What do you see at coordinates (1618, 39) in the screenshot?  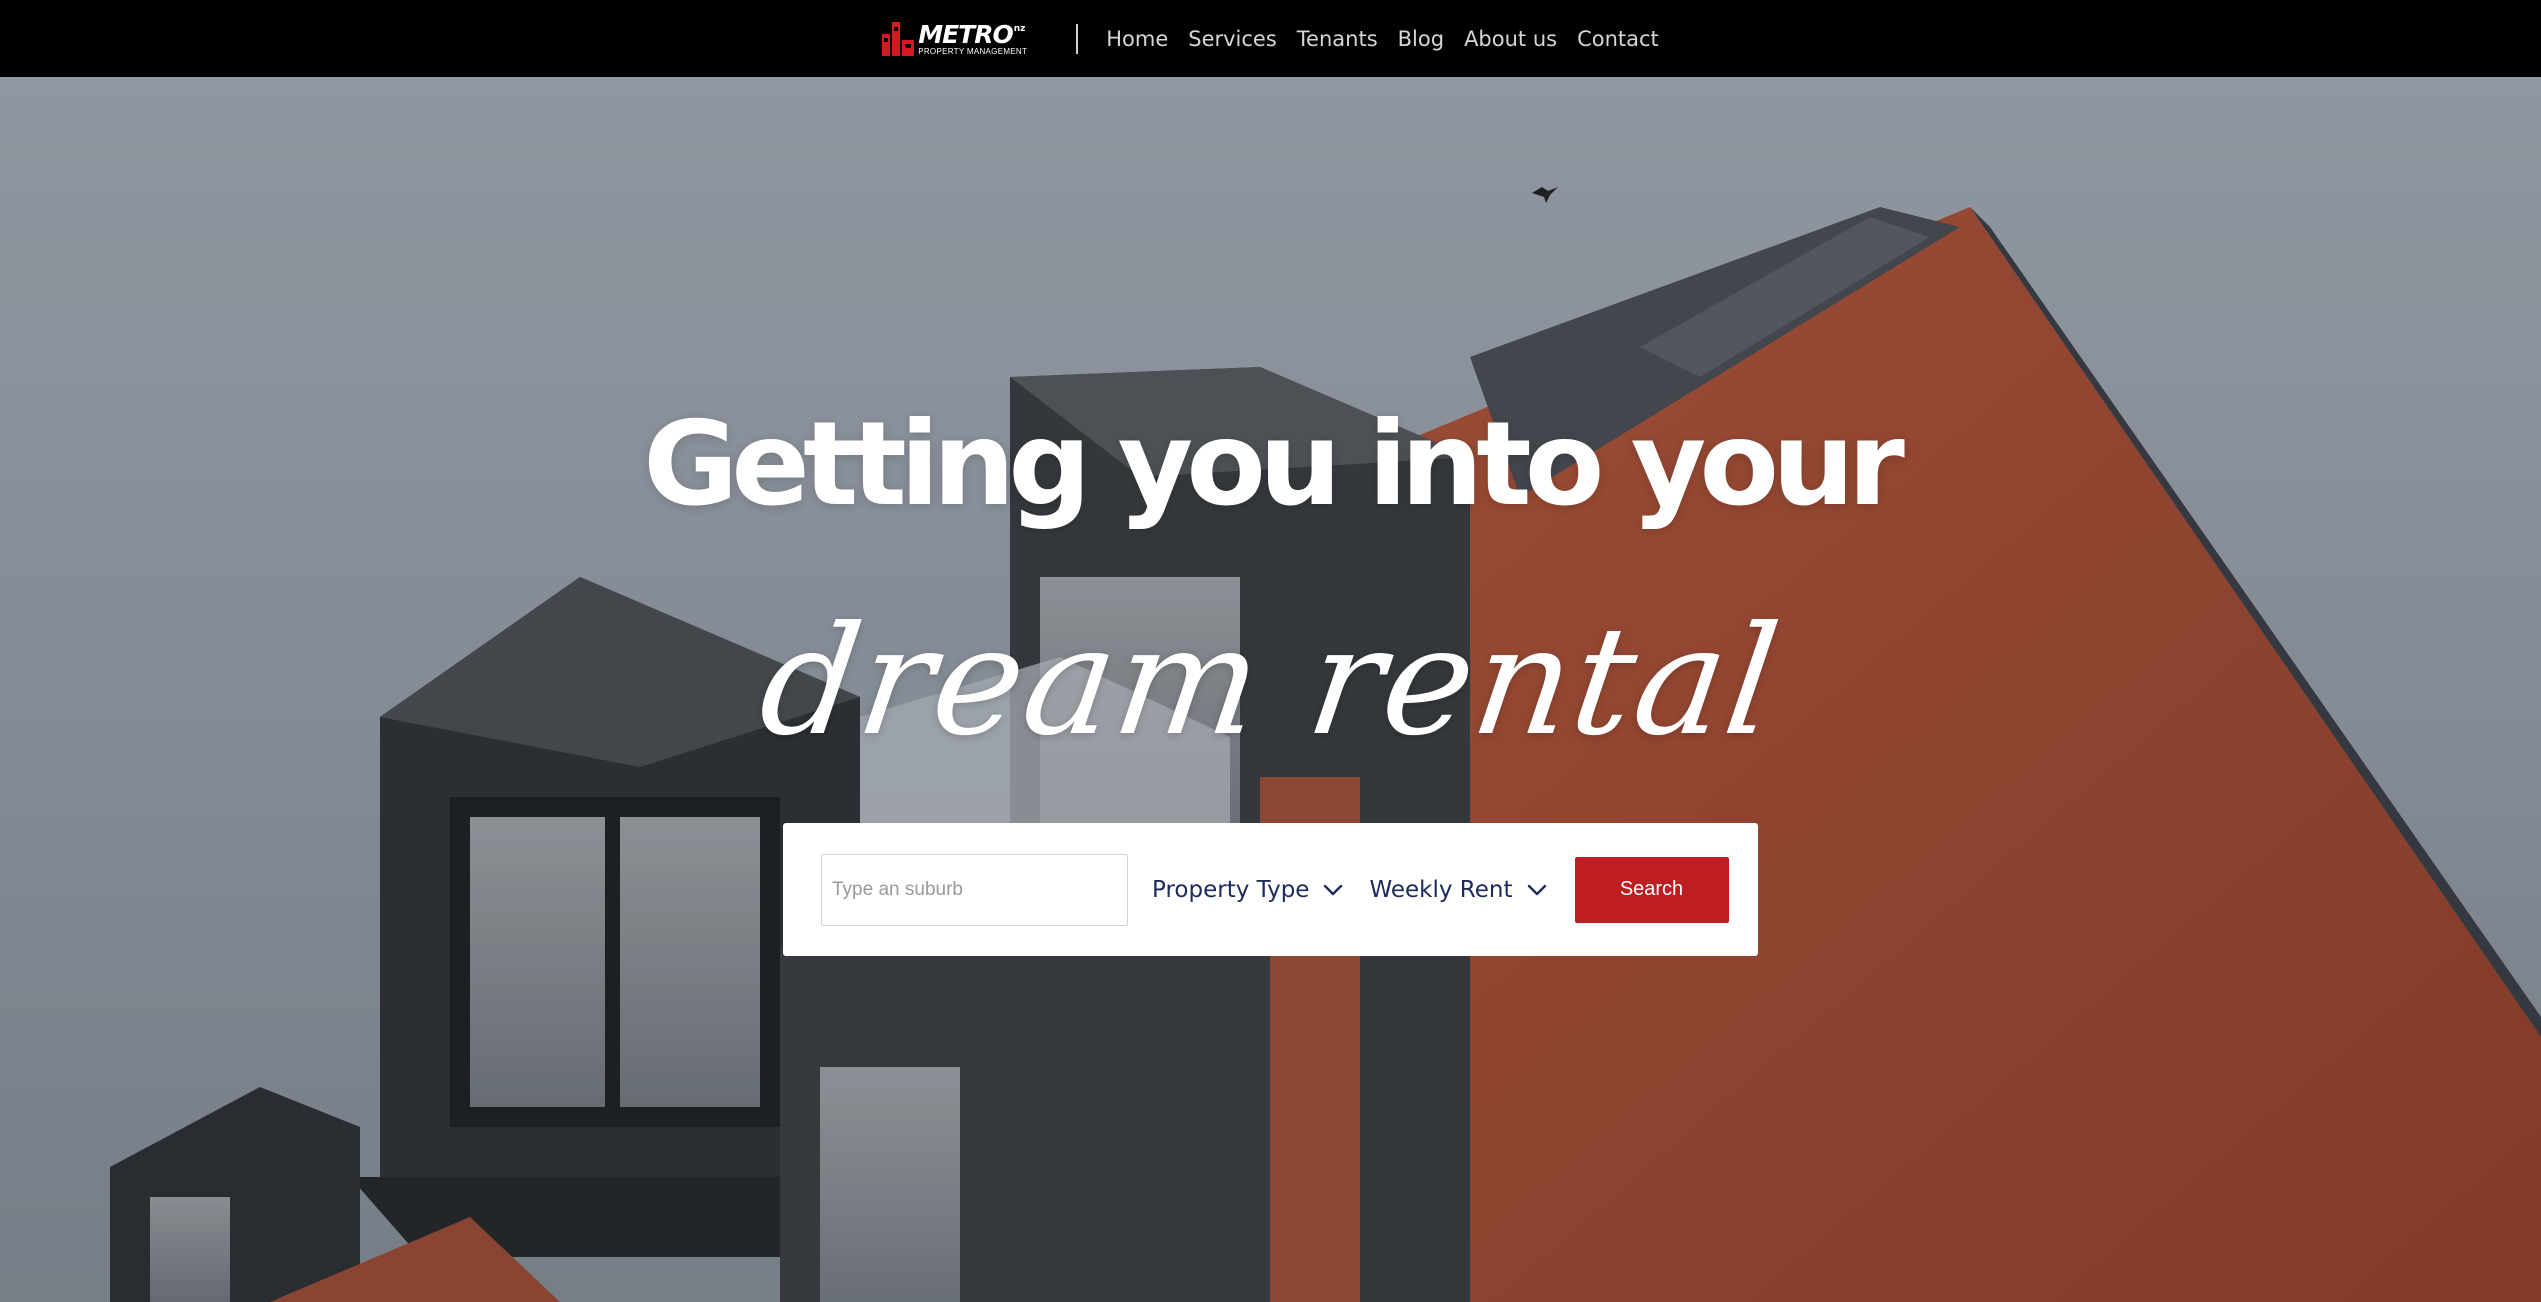 I see `nav-link-contact: Contact` at bounding box center [1618, 39].